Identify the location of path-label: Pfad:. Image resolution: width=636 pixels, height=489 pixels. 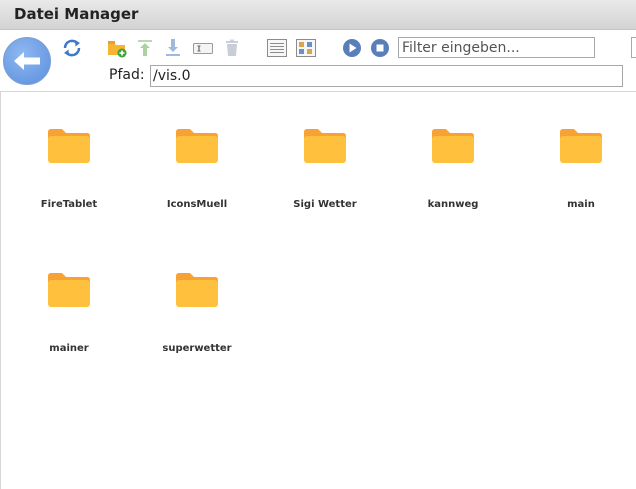
(127, 75).